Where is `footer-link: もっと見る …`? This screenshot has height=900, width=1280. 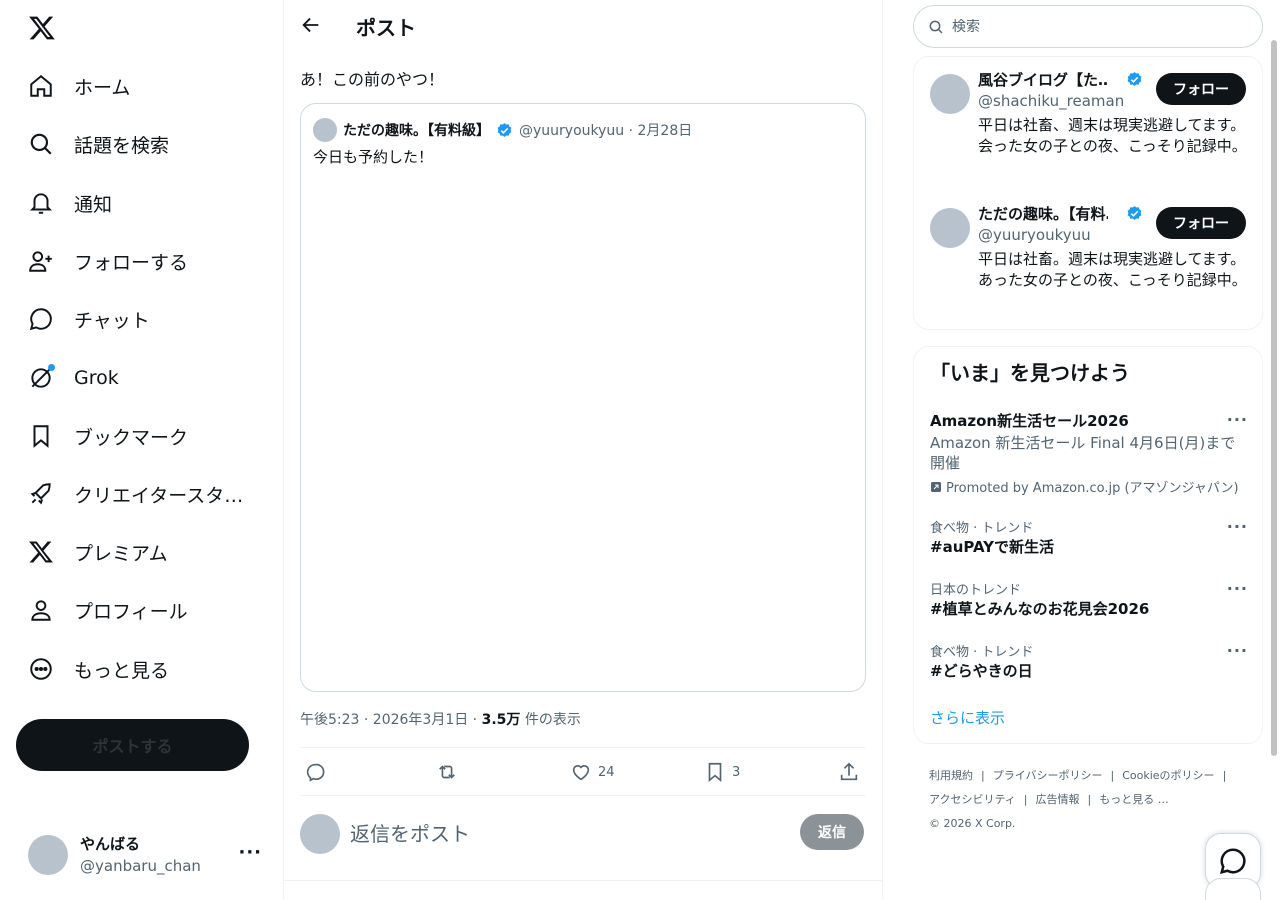 footer-link: もっと見る … is located at coordinates (1134, 799).